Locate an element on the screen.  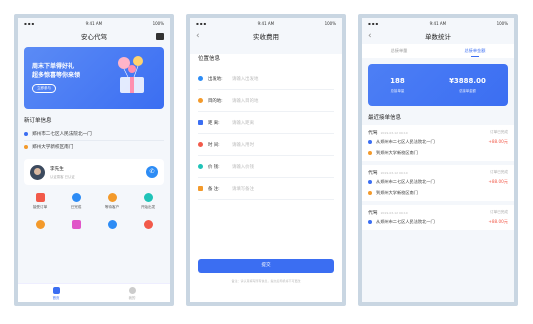
field-placeholder: 请输入出发地 is located at coordinates (245, 79).